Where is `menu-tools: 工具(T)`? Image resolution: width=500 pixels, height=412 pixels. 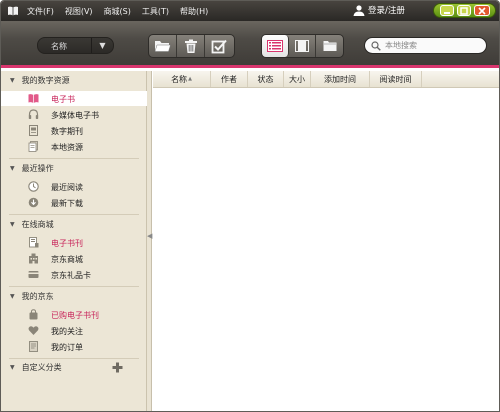 menu-tools: 工具(T) is located at coordinates (155, 11).